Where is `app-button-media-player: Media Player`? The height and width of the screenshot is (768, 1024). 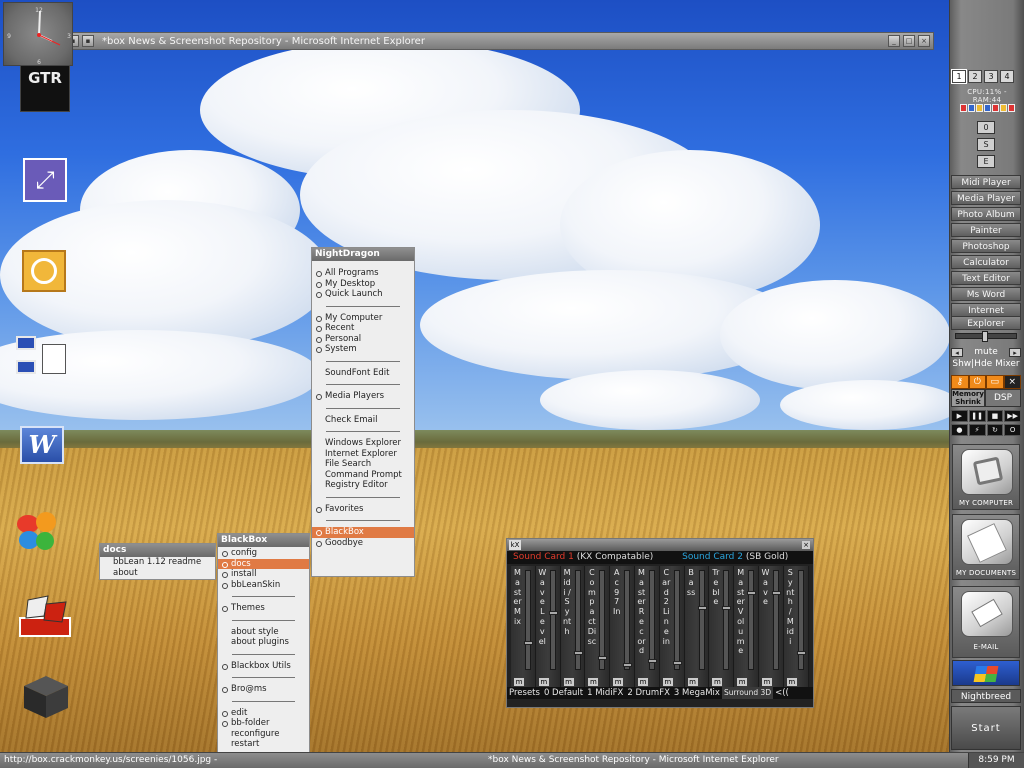 app-button-media-player: Media Player is located at coordinates (986, 198).